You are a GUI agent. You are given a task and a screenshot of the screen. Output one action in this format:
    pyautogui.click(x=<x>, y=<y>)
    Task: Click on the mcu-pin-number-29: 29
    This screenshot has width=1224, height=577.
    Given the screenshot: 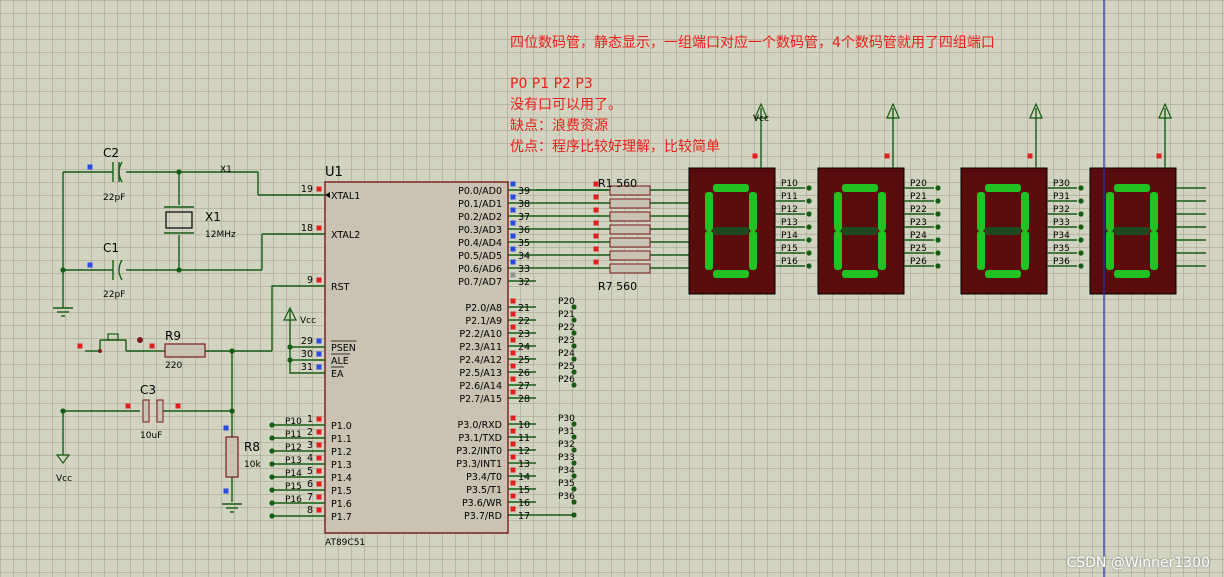 What is the action you would take?
    pyautogui.click(x=307, y=341)
    